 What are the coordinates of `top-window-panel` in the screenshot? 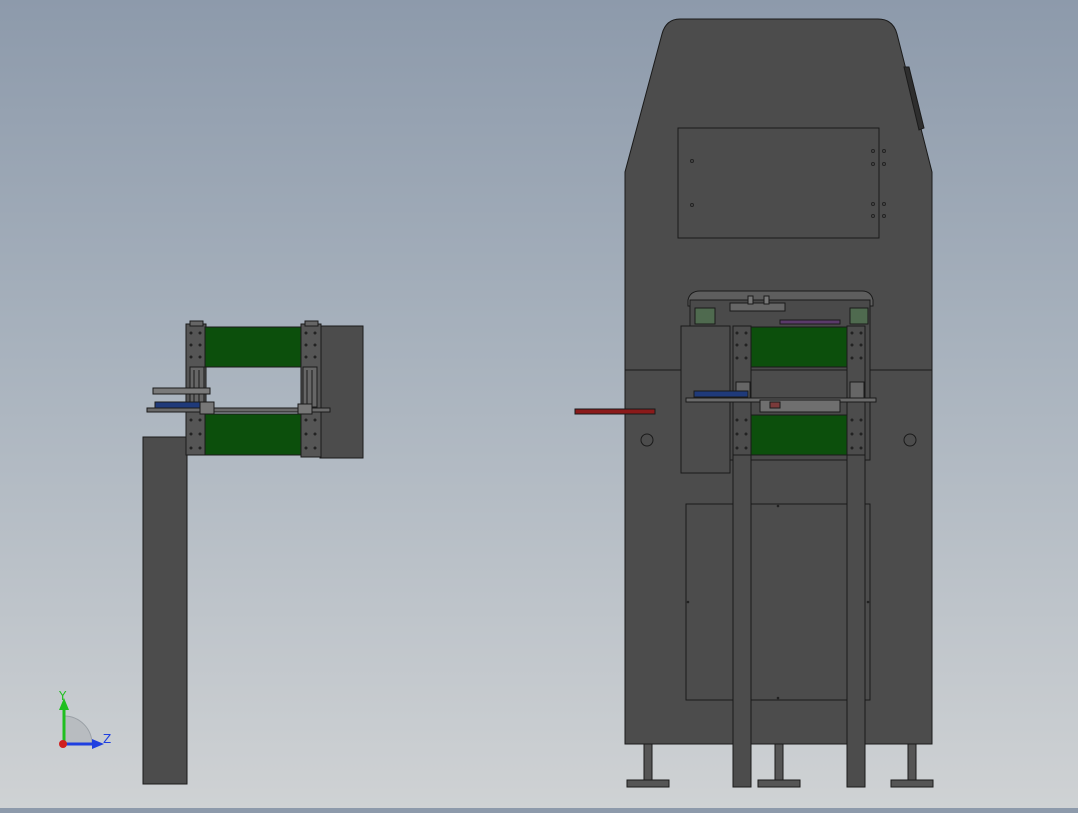 It's located at (778, 183).